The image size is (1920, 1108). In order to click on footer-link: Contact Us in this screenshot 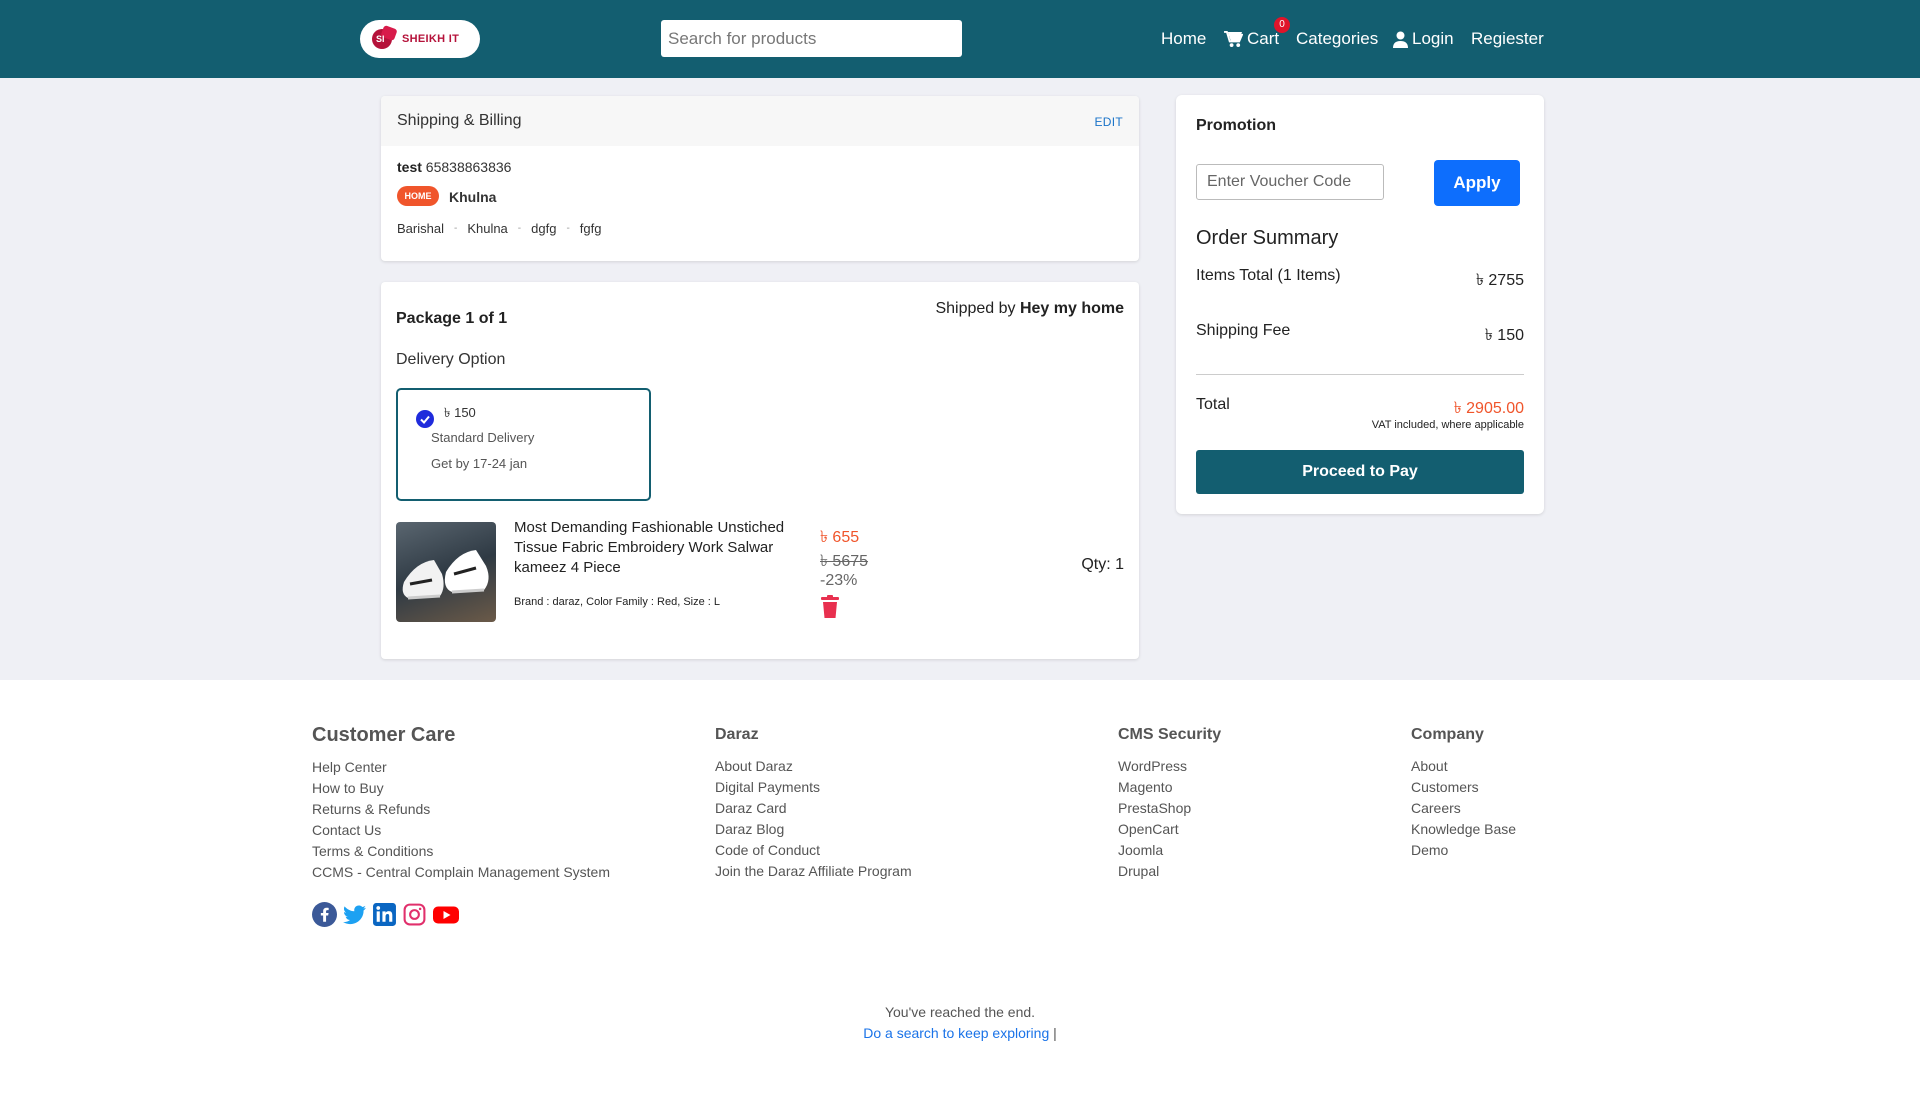, I will do `click(461, 830)`.